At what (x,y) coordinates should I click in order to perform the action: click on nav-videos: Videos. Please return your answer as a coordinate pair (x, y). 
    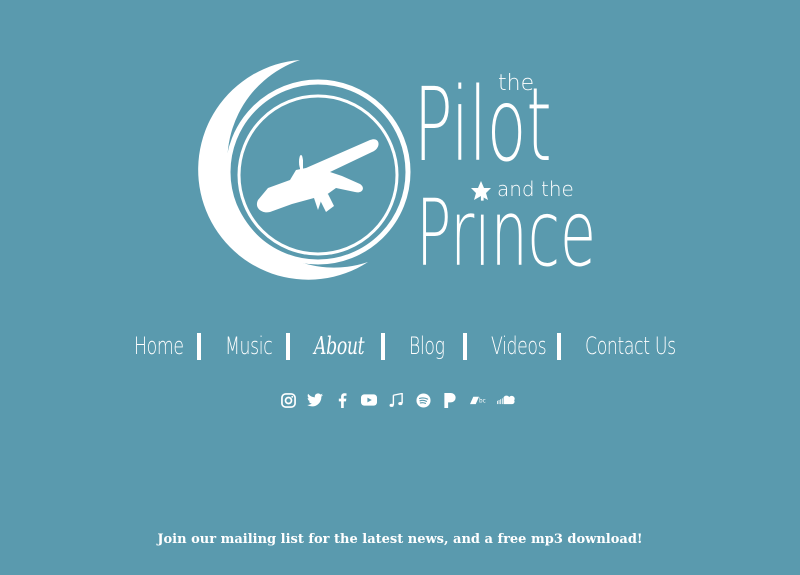
    Looking at the image, I should click on (519, 346).